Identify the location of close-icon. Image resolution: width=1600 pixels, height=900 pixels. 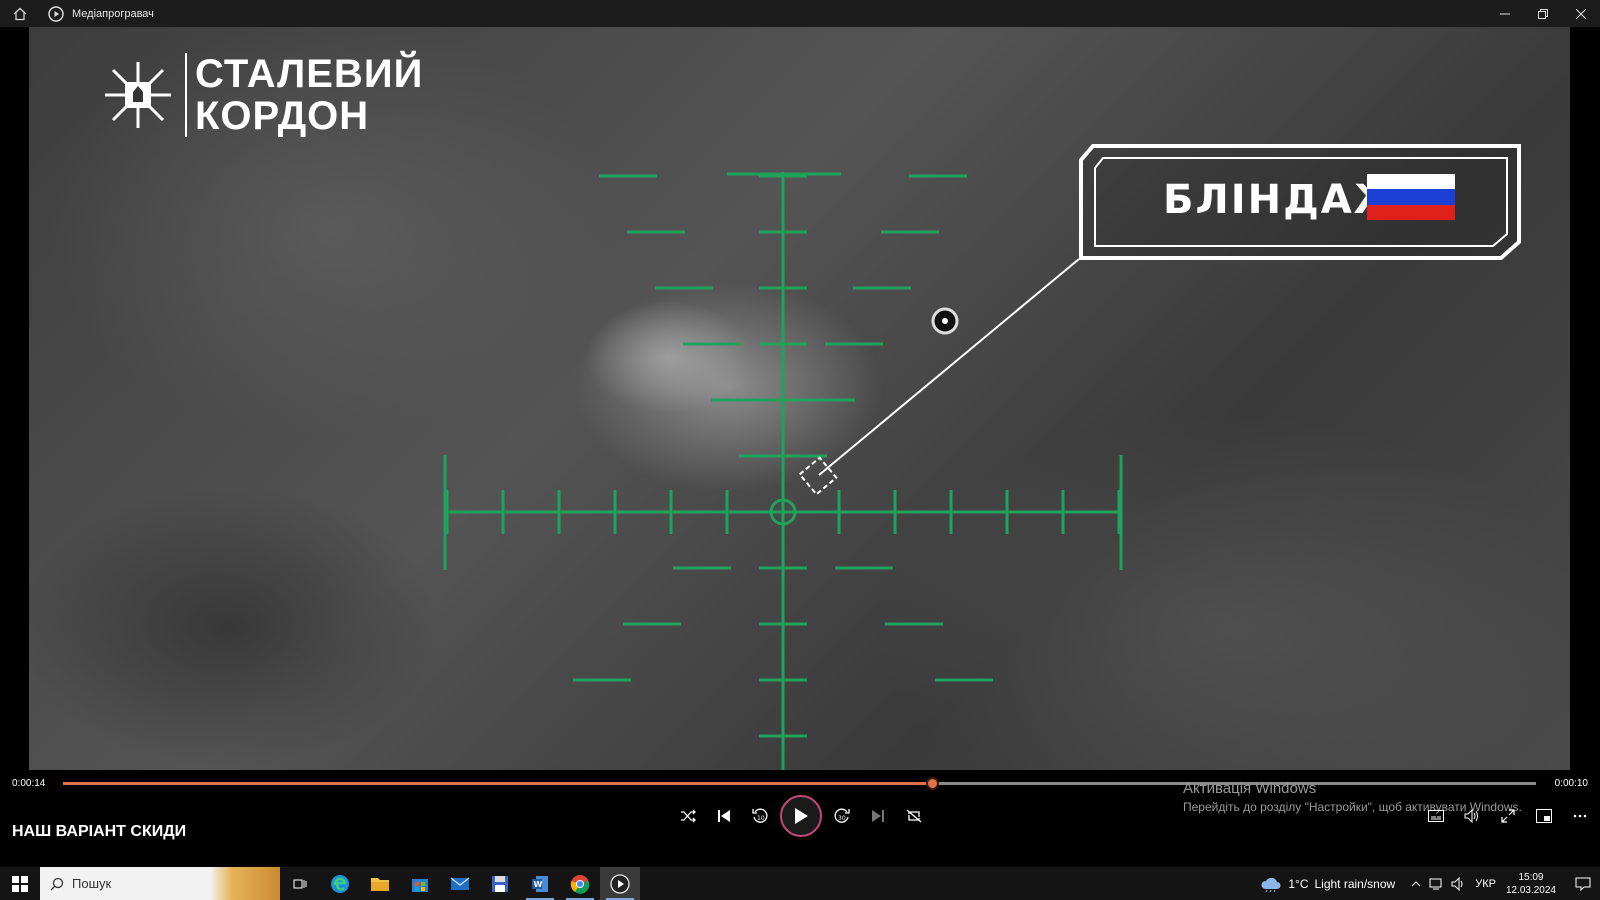
(1581, 13).